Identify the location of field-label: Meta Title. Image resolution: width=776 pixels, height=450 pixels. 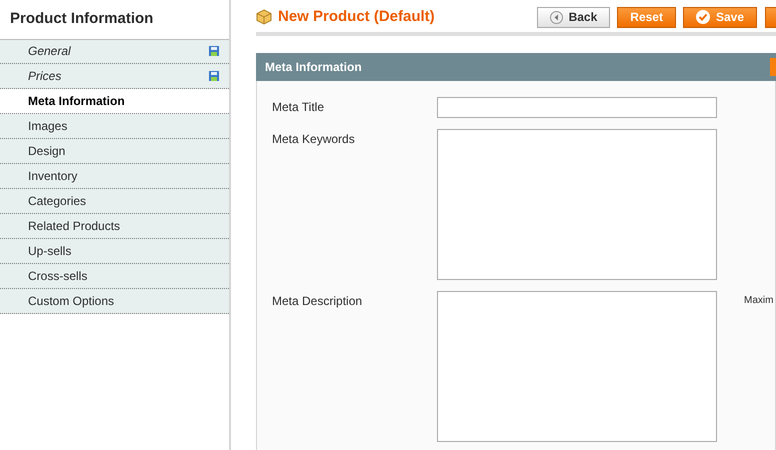
(299, 107).